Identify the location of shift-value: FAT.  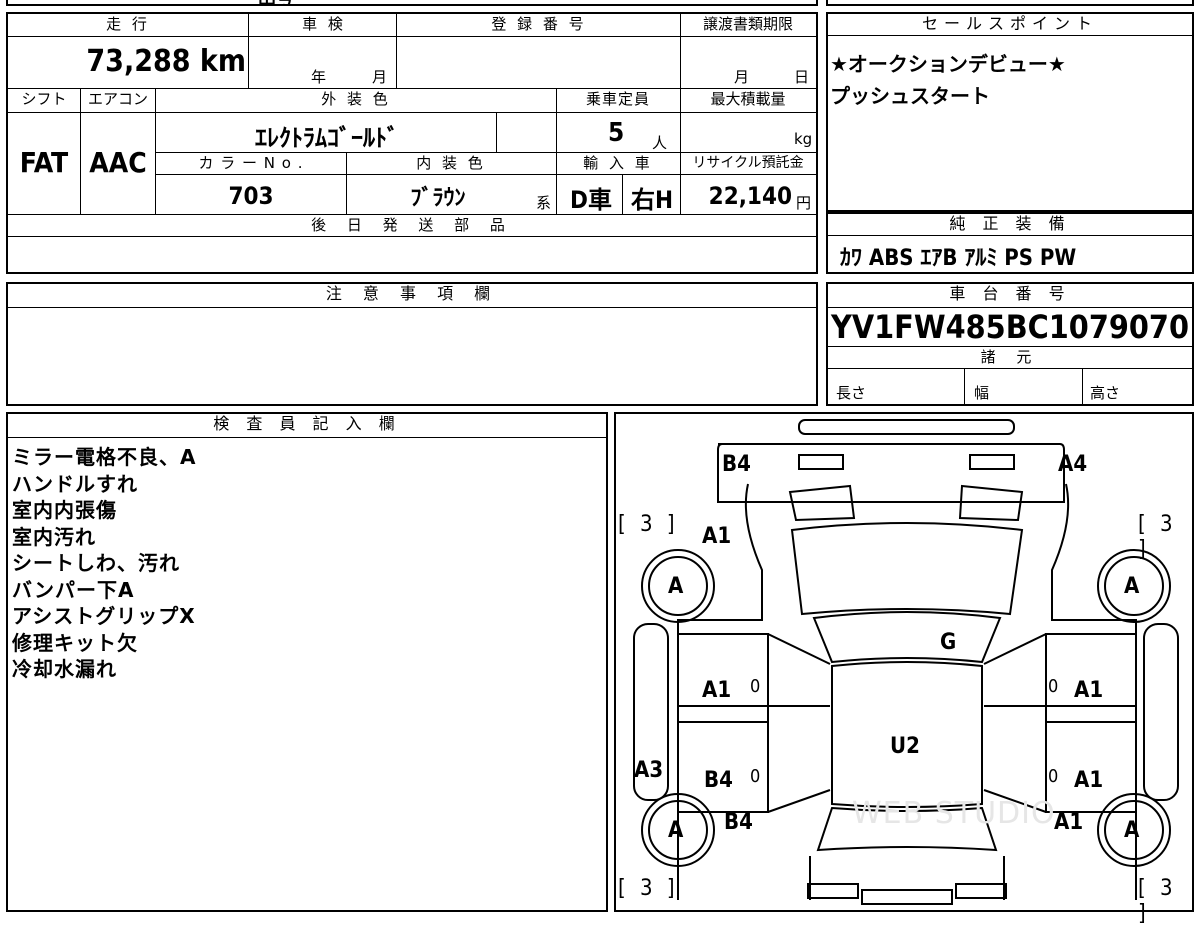
(44, 162).